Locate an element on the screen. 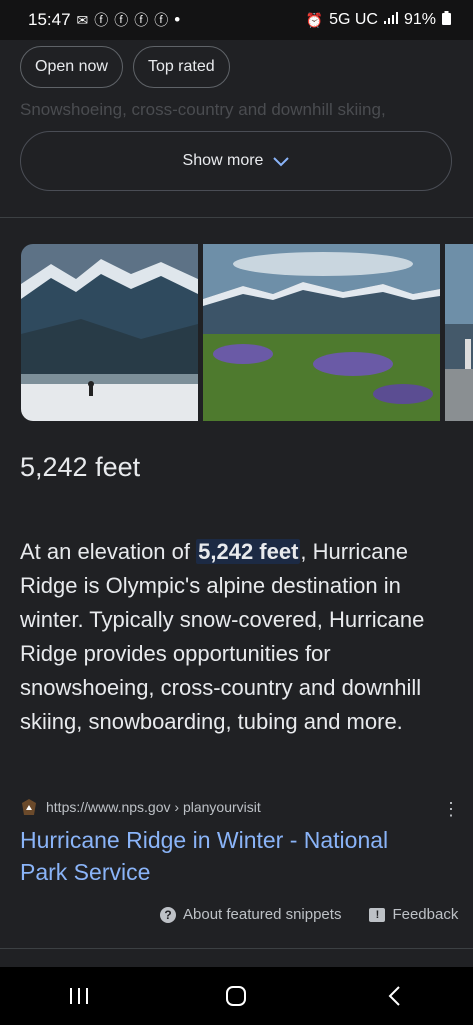 This screenshot has height=1025, width=473. chip-top-rated: Top rated is located at coordinates (181, 67).